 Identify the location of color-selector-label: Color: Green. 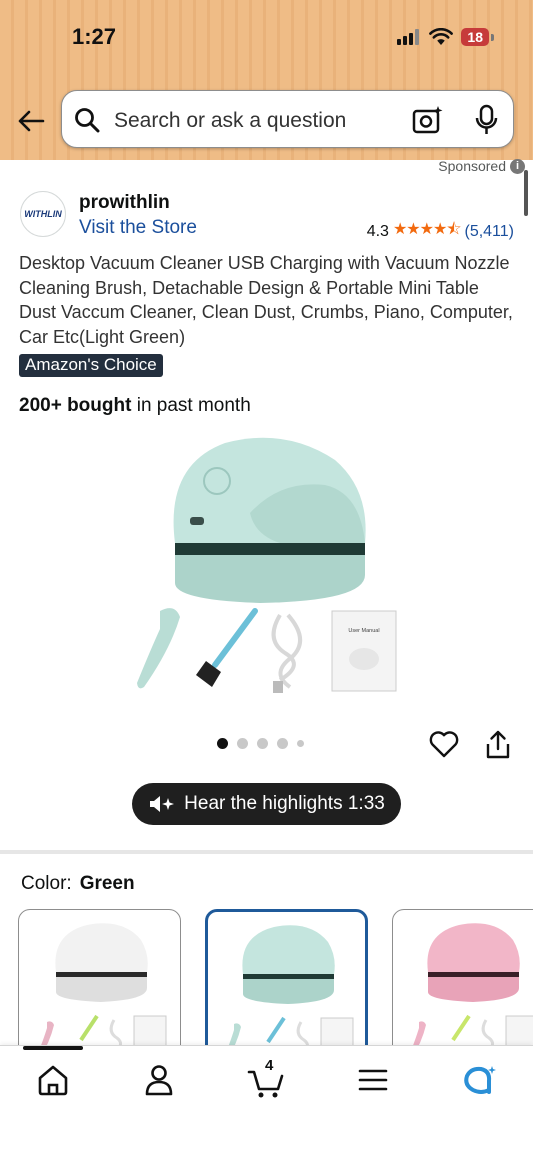
(78, 884).